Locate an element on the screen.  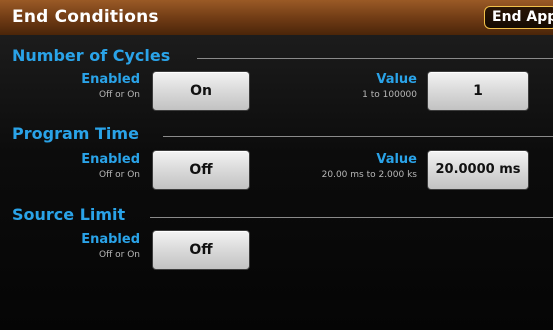
cycles-enabled-hint: Off or On is located at coordinates (119, 95).